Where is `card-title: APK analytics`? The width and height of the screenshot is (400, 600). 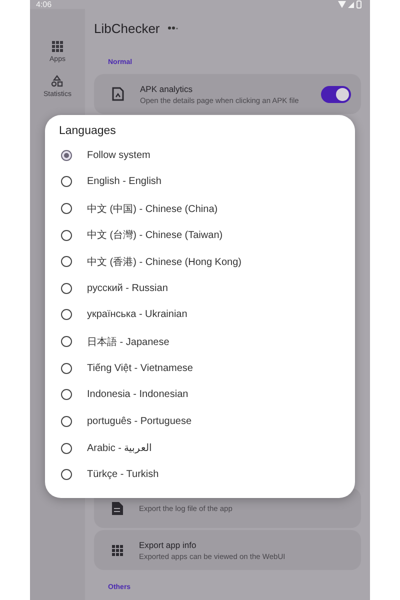 card-title: APK analytics is located at coordinates (167, 89).